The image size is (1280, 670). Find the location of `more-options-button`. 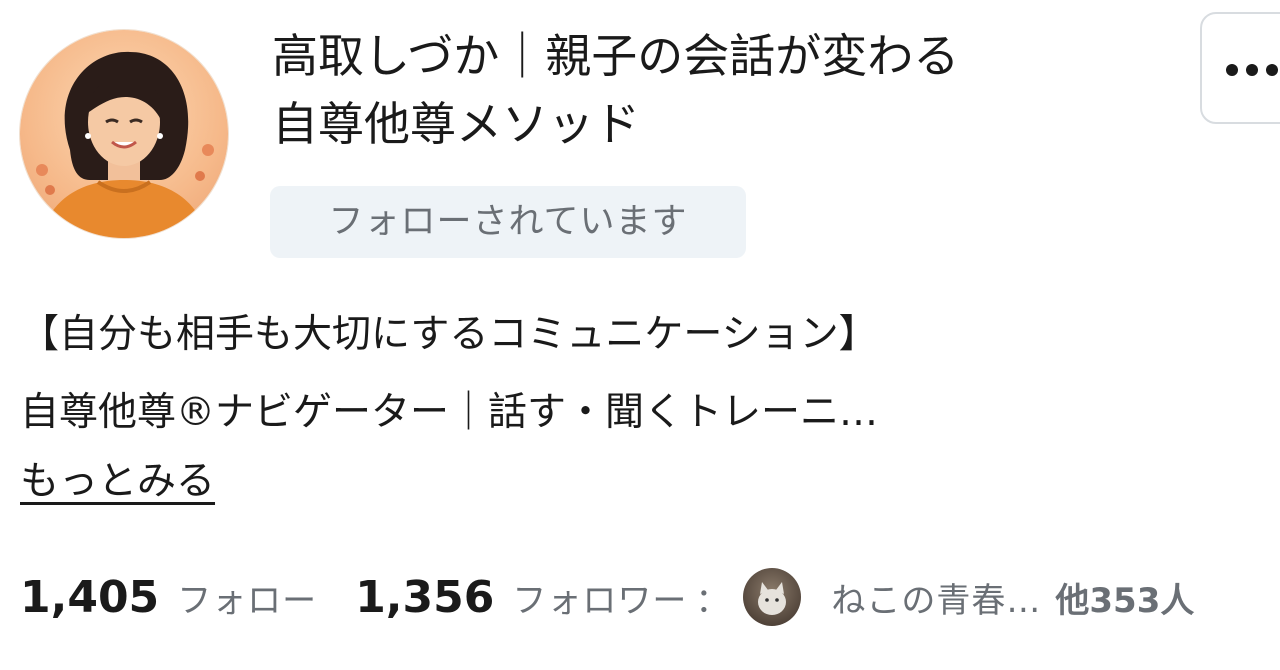

more-options-button is located at coordinates (1240, 68).